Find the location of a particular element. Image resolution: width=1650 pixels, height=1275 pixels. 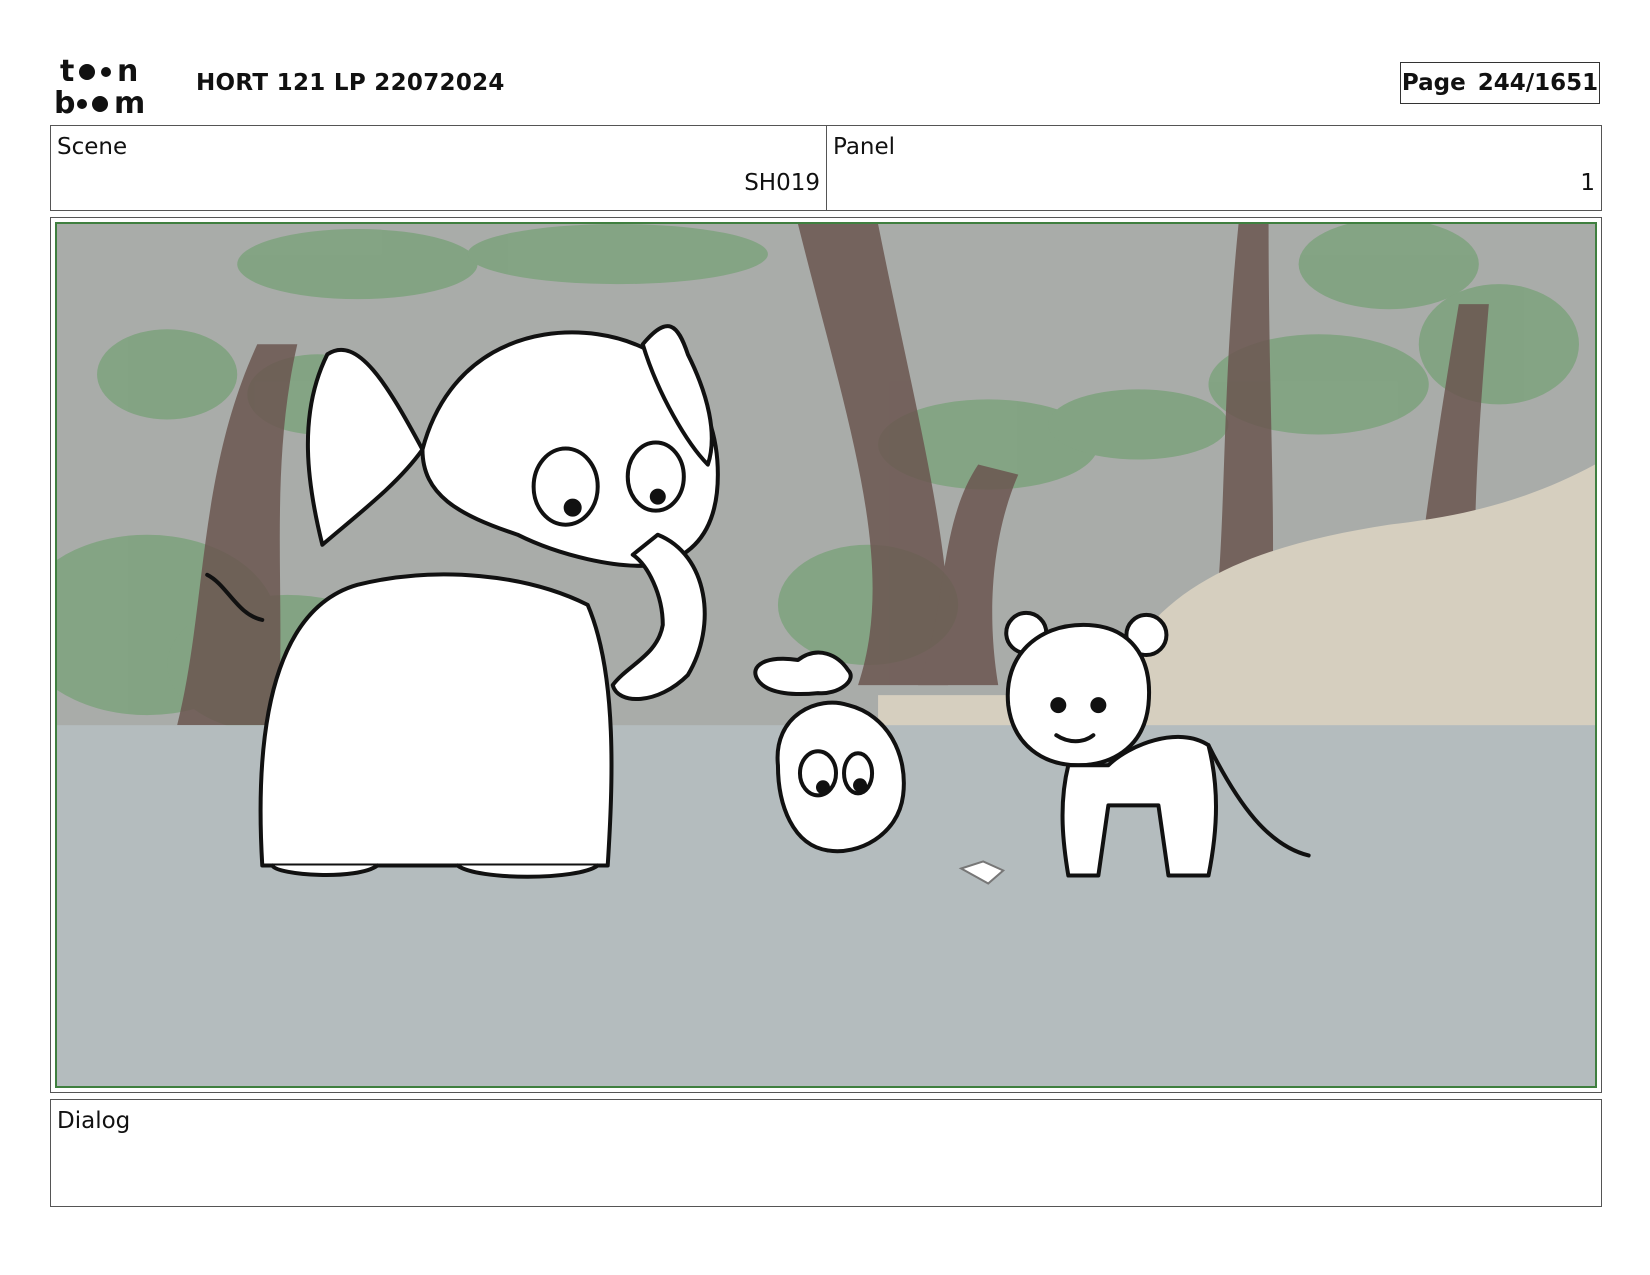

scene-panel-info: Scene SH019 Panel 1 is located at coordinates (826, 168).